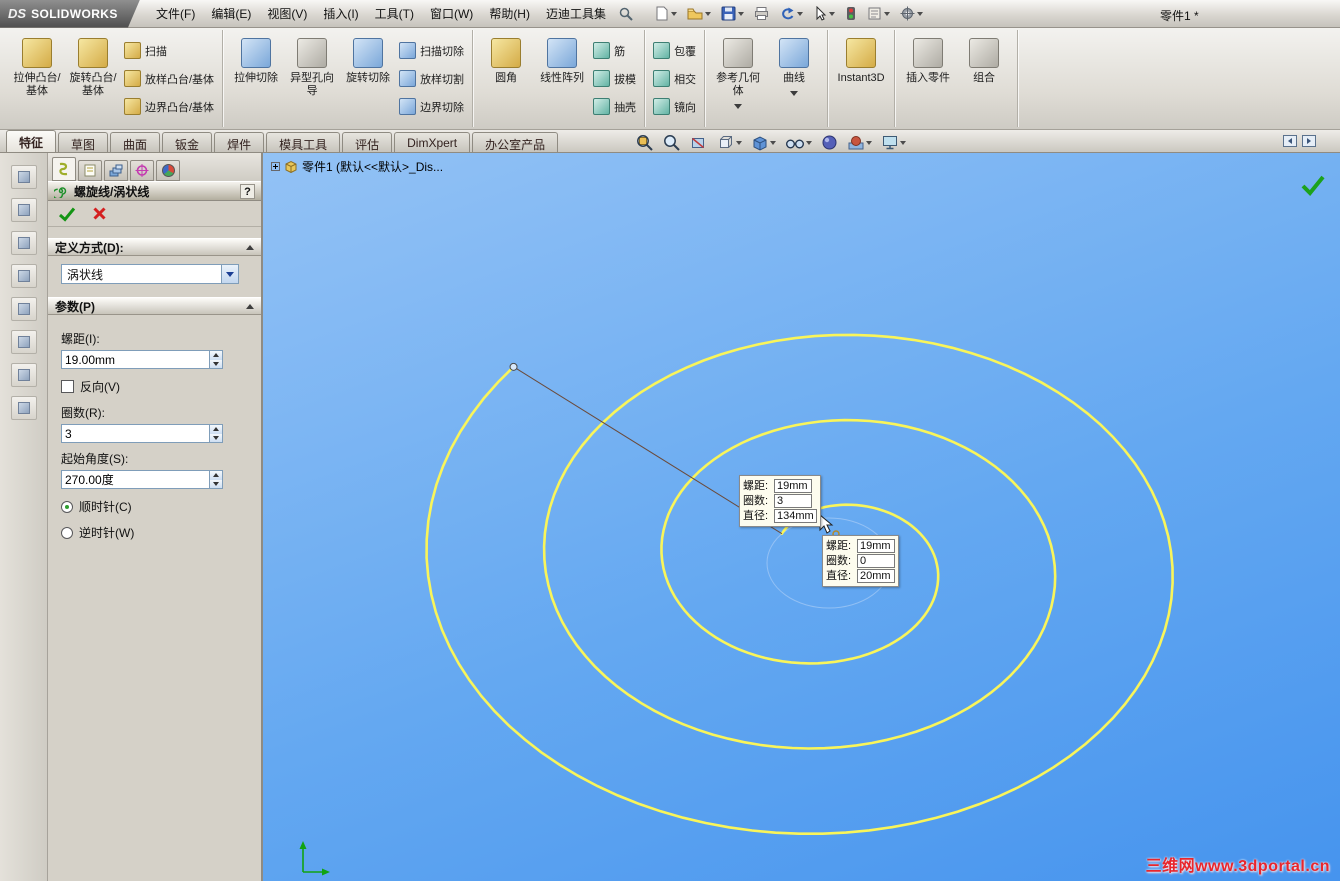  What do you see at coordinates (763, 142) in the screenshot?
I see `display-style-icon` at bounding box center [763, 142].